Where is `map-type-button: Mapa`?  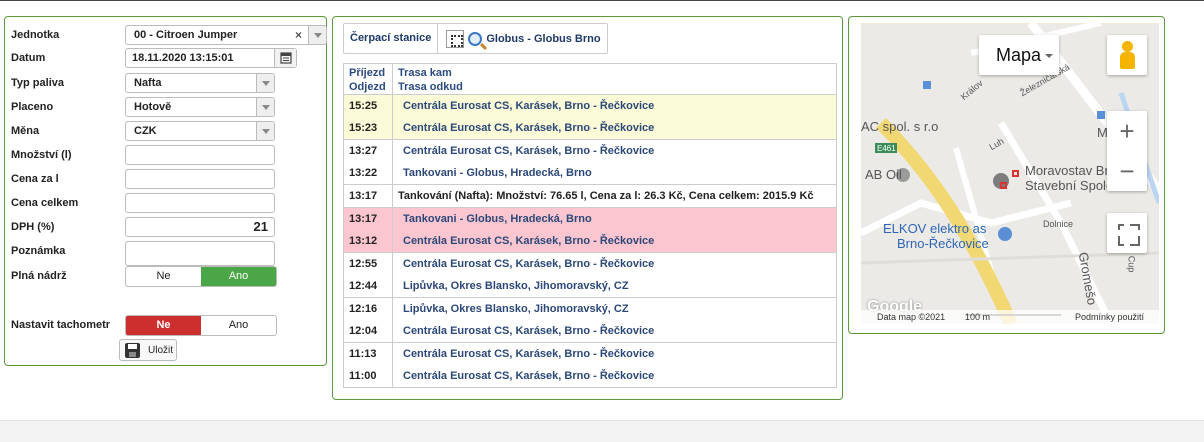 map-type-button: Mapa is located at coordinates (1019, 55).